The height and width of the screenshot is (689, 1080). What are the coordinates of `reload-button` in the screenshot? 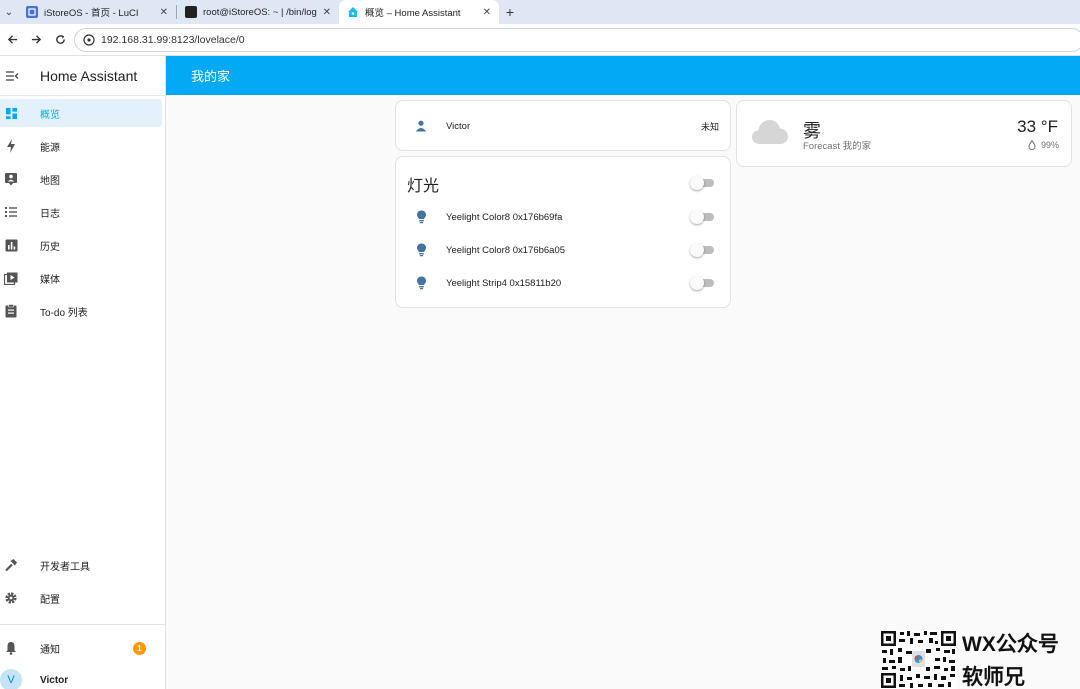 It's located at (60, 40).